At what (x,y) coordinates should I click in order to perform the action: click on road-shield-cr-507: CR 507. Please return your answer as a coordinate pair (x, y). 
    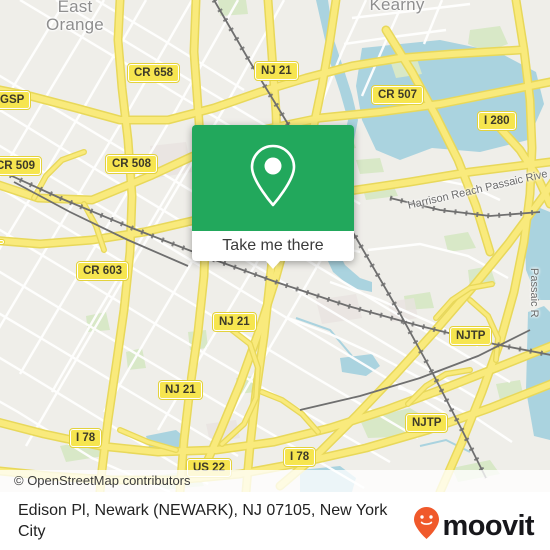
    Looking at the image, I should click on (397, 95).